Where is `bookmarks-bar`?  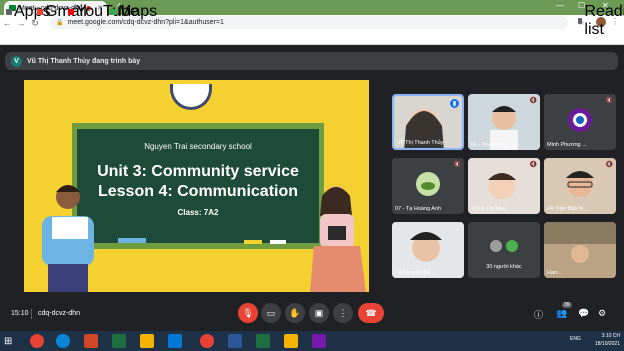
bookmarks-bar is located at coordinates (312, 38).